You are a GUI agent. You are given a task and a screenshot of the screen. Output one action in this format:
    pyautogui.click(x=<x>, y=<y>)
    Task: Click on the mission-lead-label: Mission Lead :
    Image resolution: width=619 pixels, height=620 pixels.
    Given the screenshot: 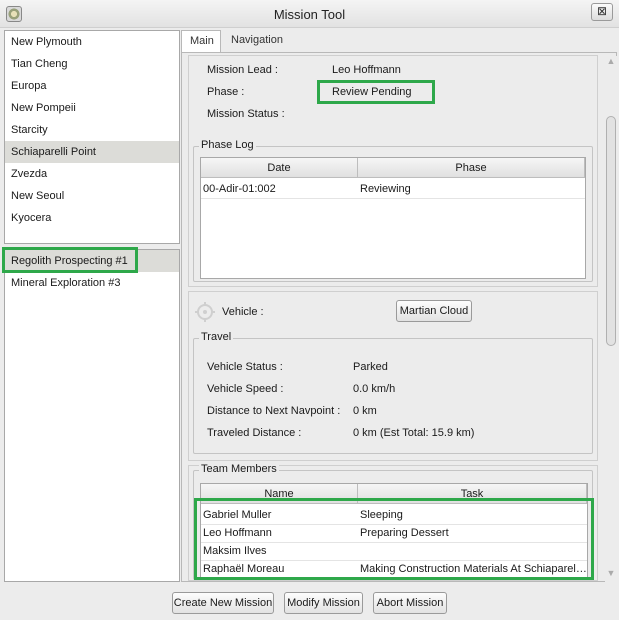 What is the action you would take?
    pyautogui.click(x=242, y=70)
    